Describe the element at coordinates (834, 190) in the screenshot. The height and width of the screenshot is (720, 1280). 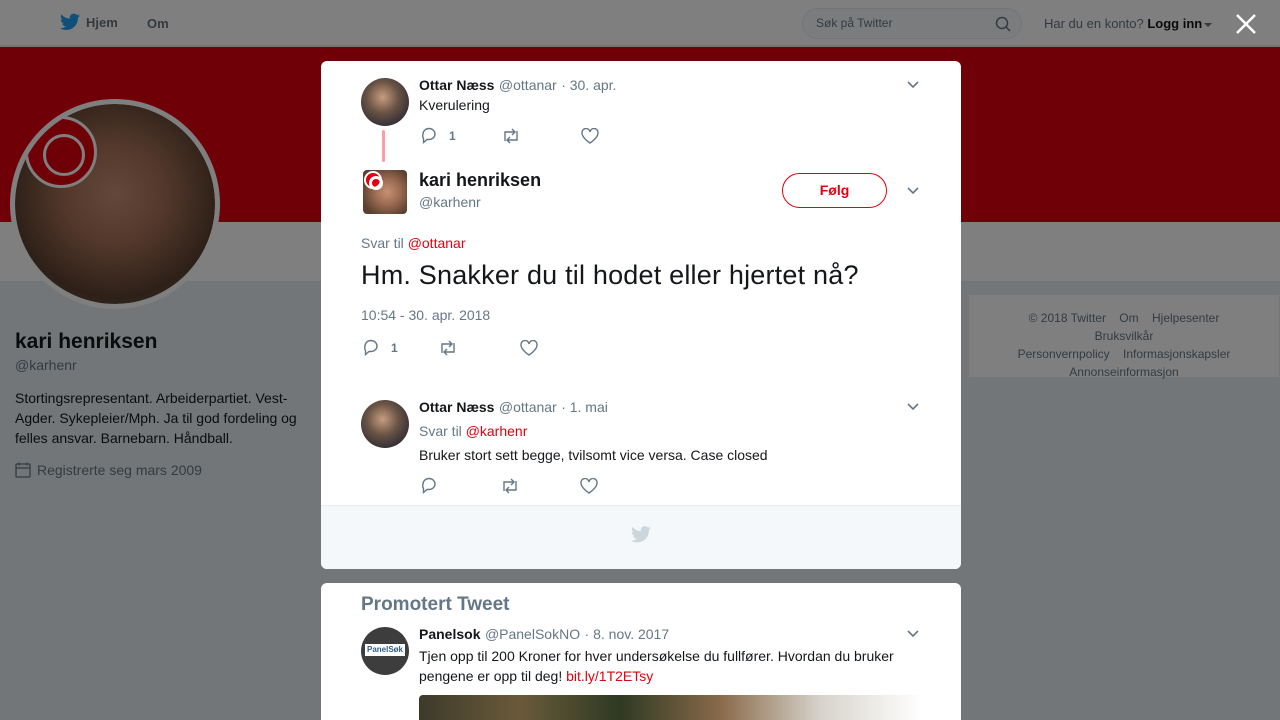
I see `follow-button: Følg` at that location.